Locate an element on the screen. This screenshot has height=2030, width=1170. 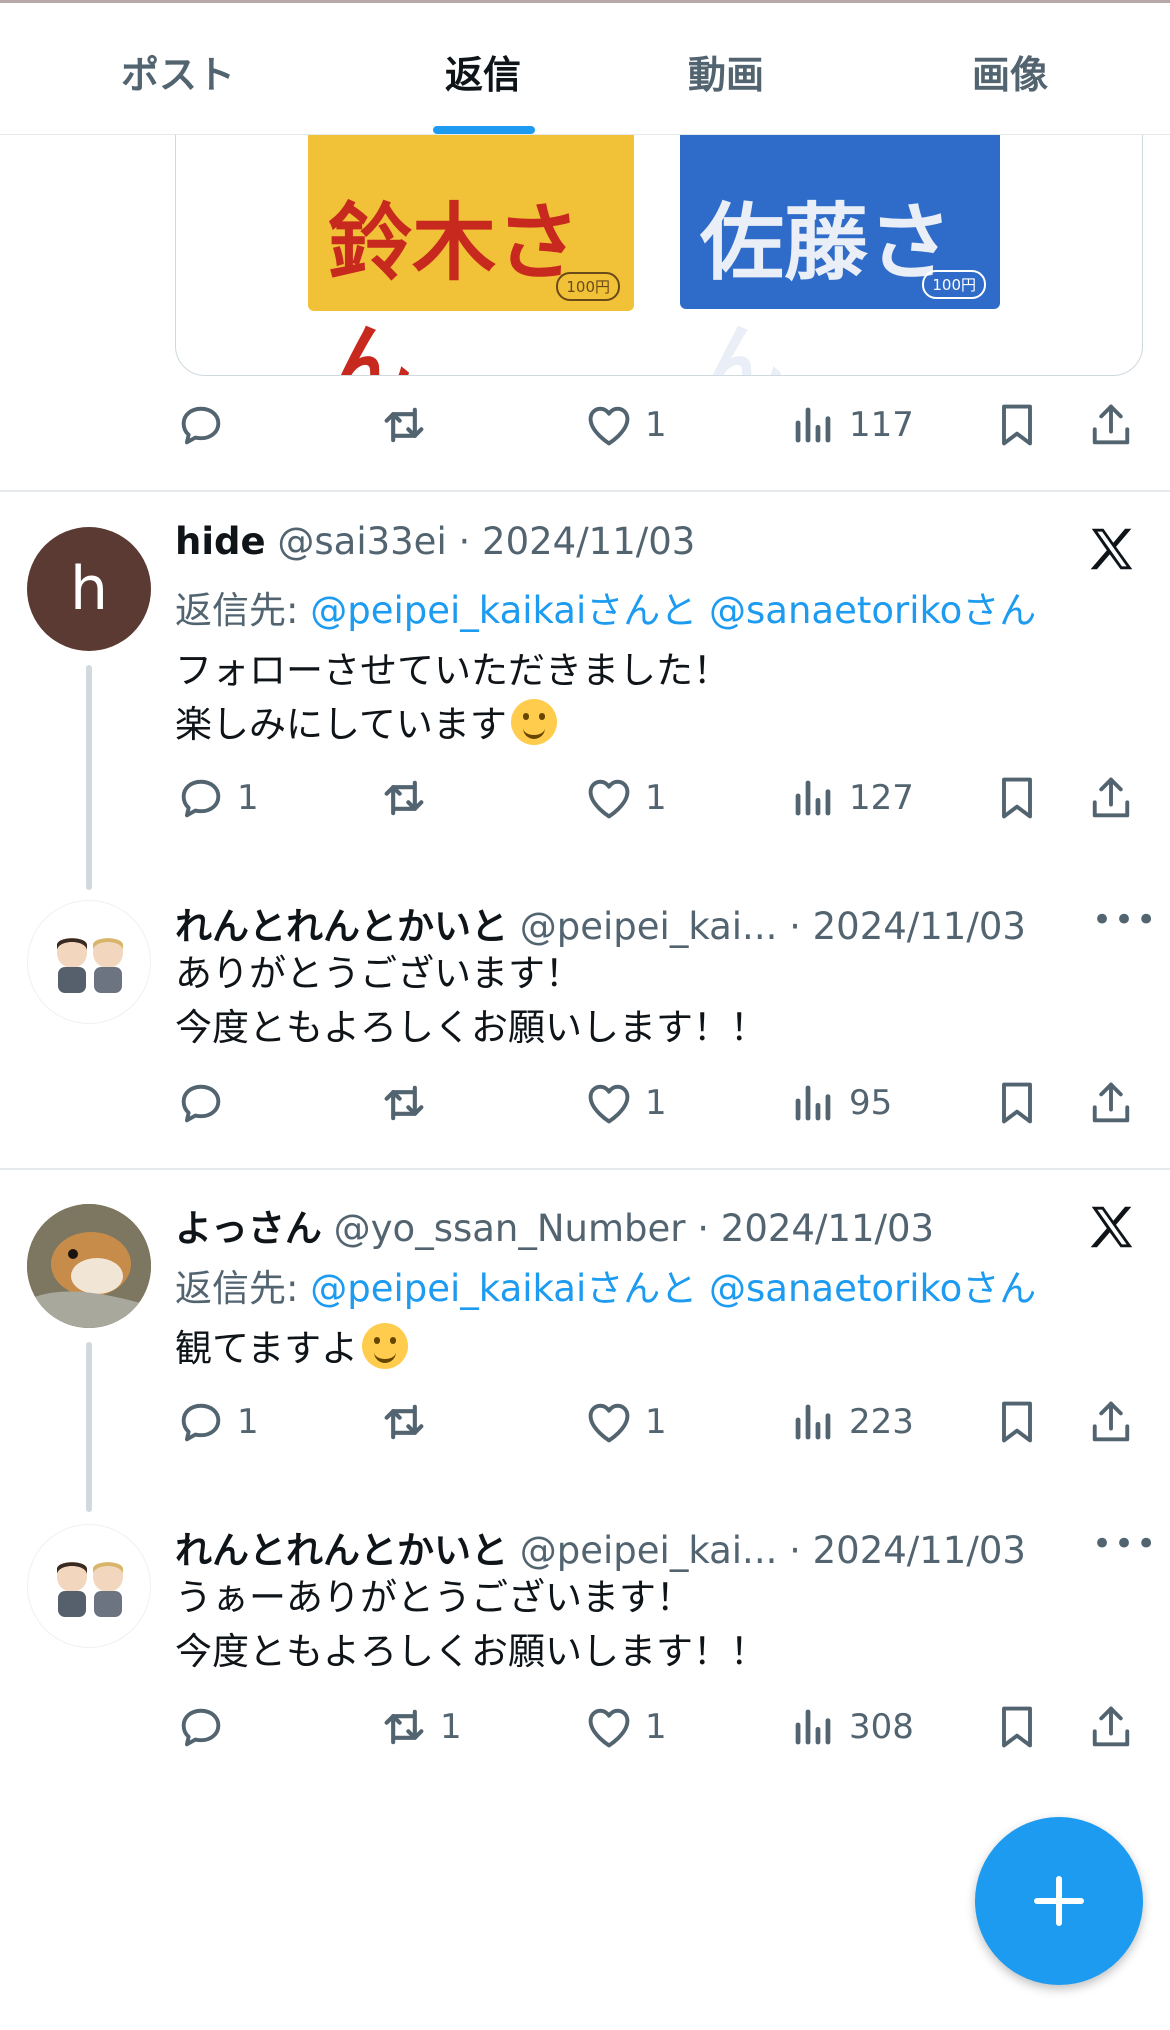
display-name: hide is located at coordinates (220, 541).